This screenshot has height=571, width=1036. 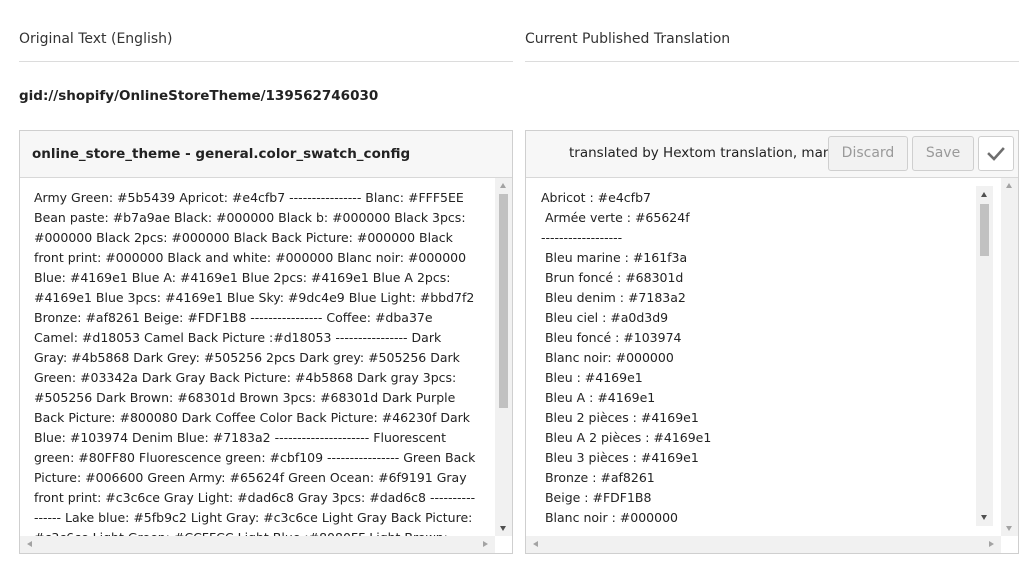 What do you see at coordinates (609, 517) in the screenshot?
I see `translation-line: Blanc noir : #000000` at bounding box center [609, 517].